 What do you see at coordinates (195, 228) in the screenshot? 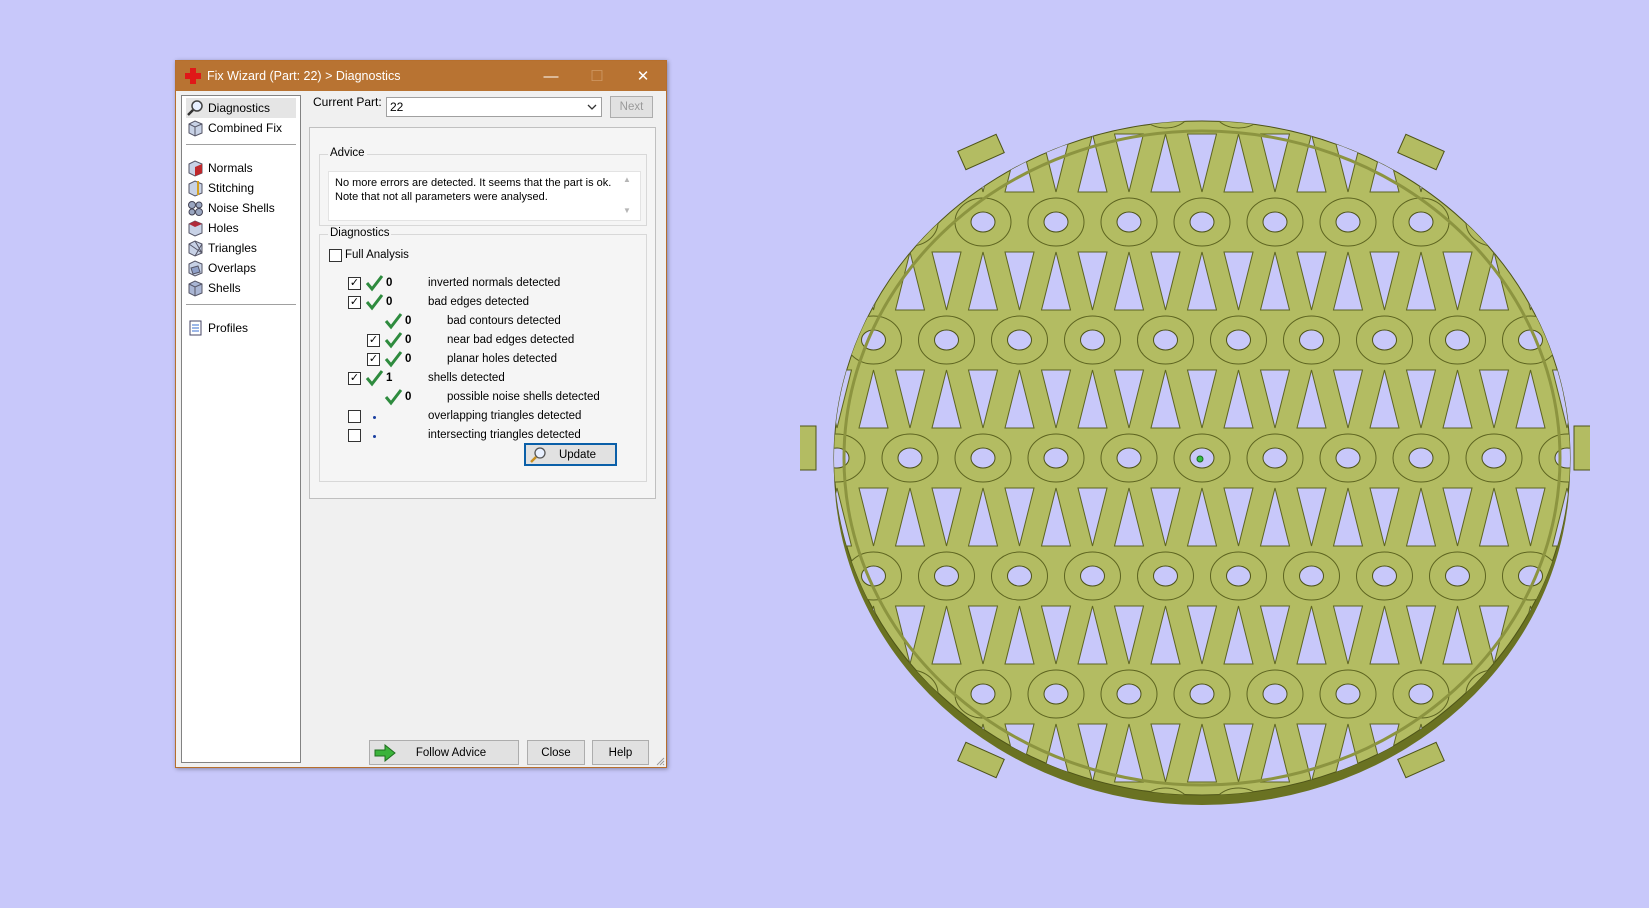
I see `holes-icon` at bounding box center [195, 228].